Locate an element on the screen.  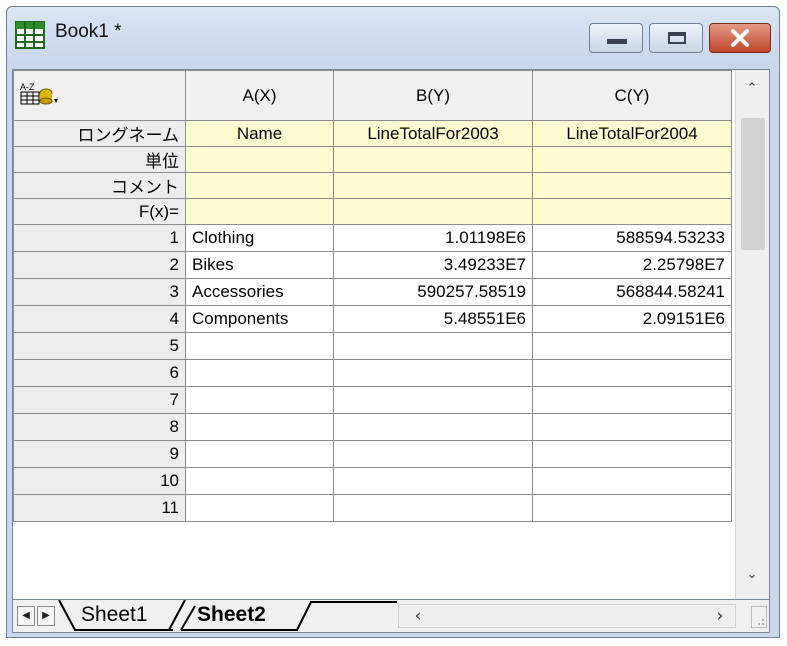
maximize-button is located at coordinates (676, 38).